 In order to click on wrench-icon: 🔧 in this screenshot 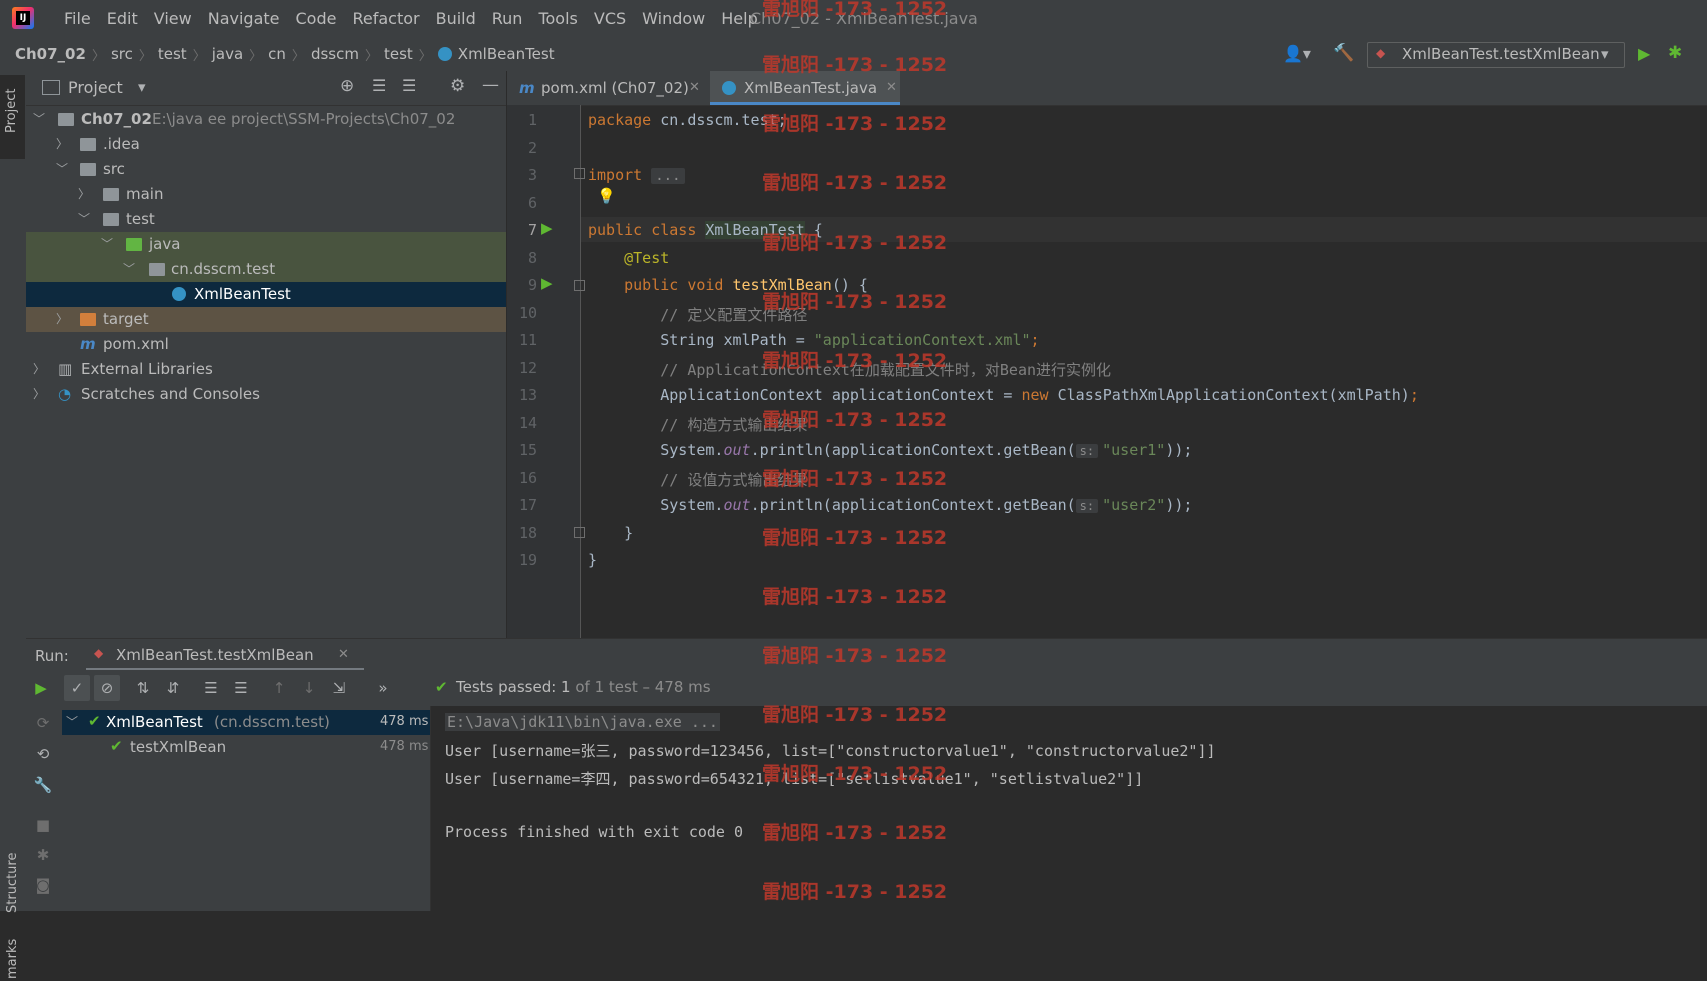, I will do `click(43, 785)`.